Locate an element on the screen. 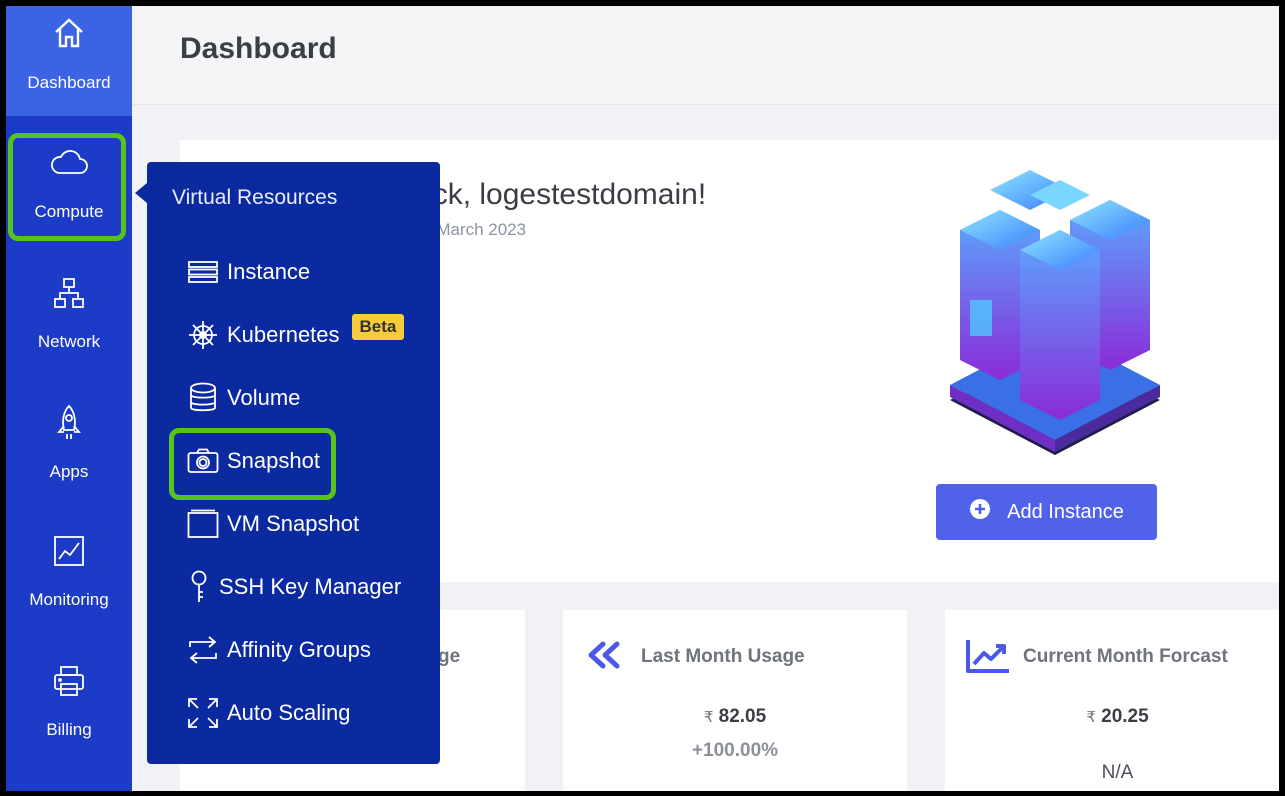 The height and width of the screenshot is (796, 1285). sidebar-item-label: Dashboard is located at coordinates (69, 82).